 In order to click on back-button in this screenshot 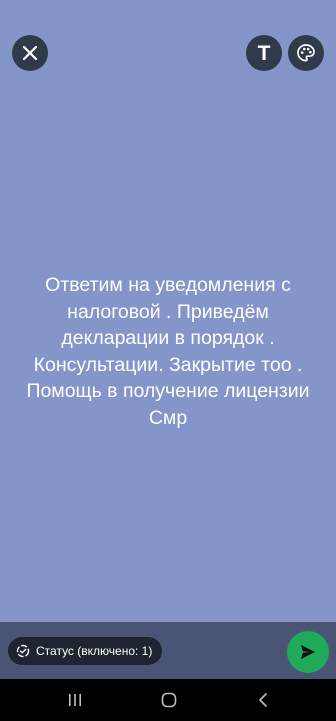, I will do `click(263, 700)`.